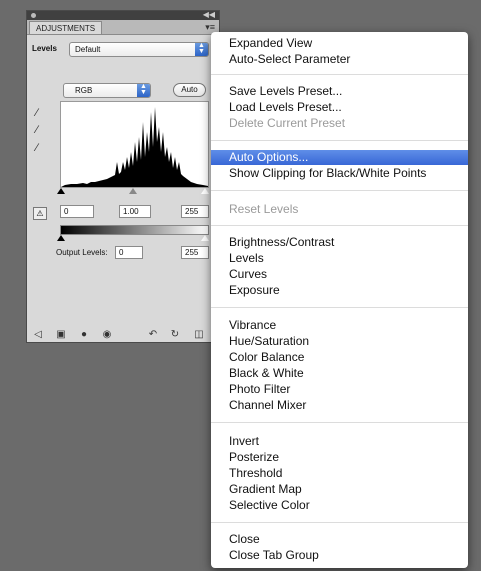  Describe the element at coordinates (88, 49) in the screenshot. I see `preset-value: Default` at that location.